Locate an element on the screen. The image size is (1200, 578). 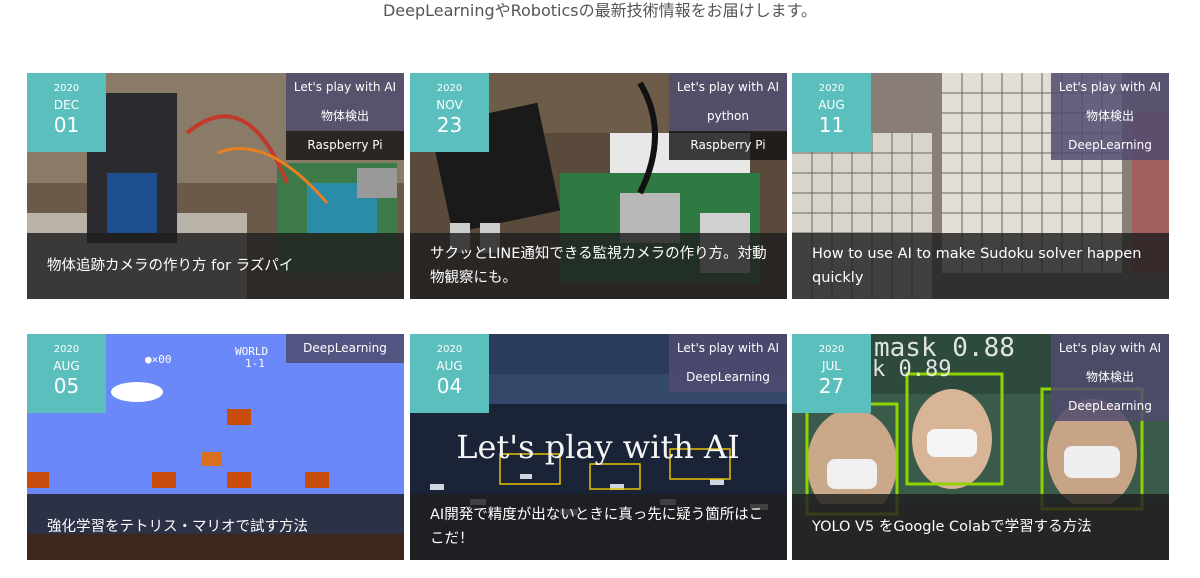
post-date: 2020 DEC 01 is located at coordinates (66, 112).